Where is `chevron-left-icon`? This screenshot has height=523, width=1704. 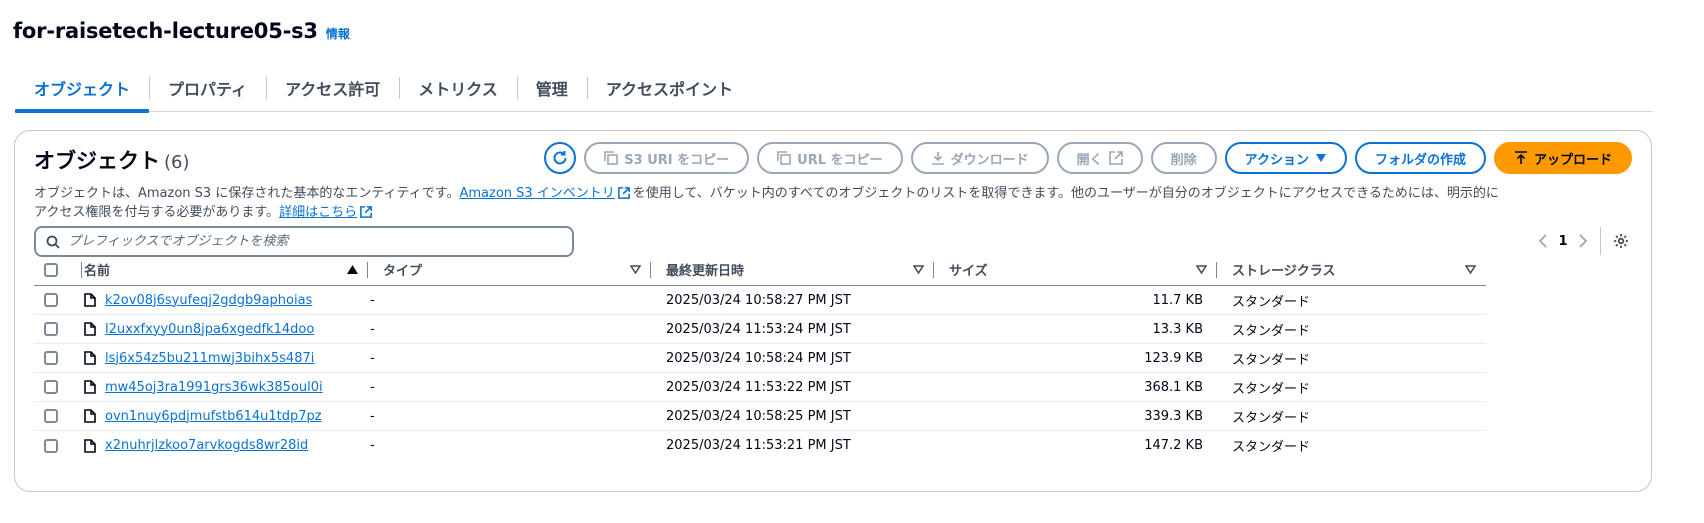 chevron-left-icon is located at coordinates (1544, 241).